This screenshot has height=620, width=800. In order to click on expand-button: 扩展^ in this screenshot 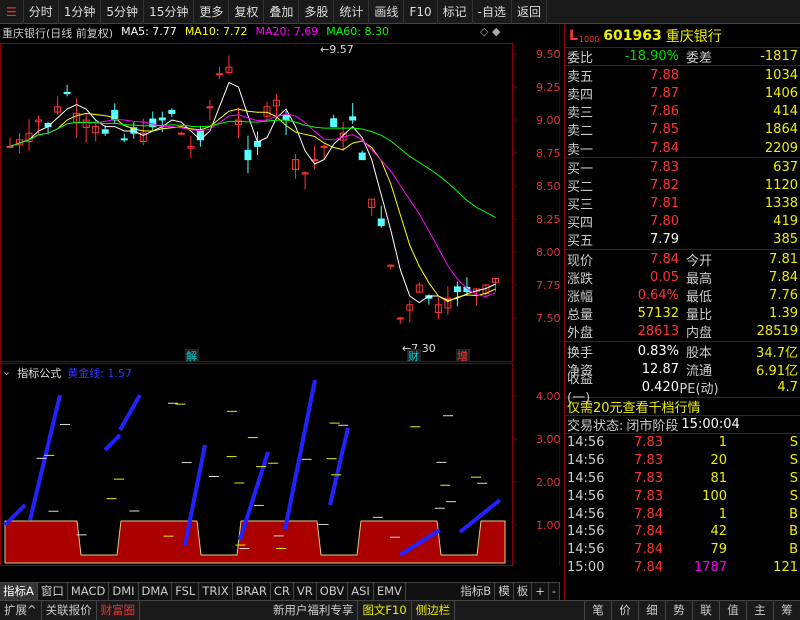, I will do `click(21, 610)`.